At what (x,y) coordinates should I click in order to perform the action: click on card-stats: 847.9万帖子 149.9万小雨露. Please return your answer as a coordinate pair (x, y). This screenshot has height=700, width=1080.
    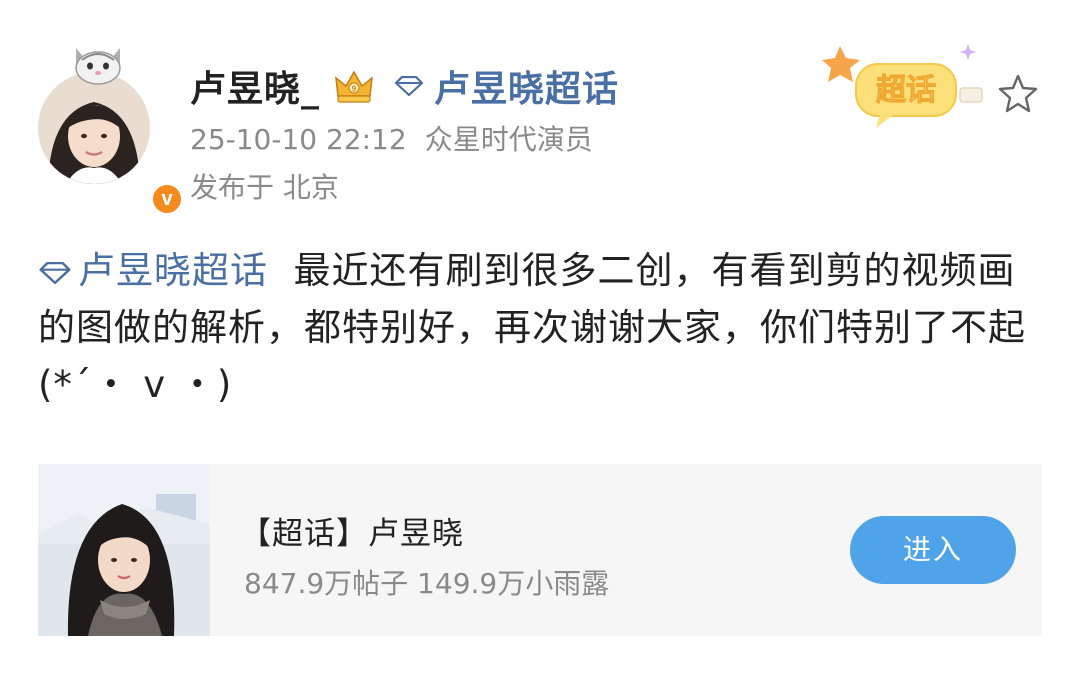
    Looking at the image, I should click on (427, 583).